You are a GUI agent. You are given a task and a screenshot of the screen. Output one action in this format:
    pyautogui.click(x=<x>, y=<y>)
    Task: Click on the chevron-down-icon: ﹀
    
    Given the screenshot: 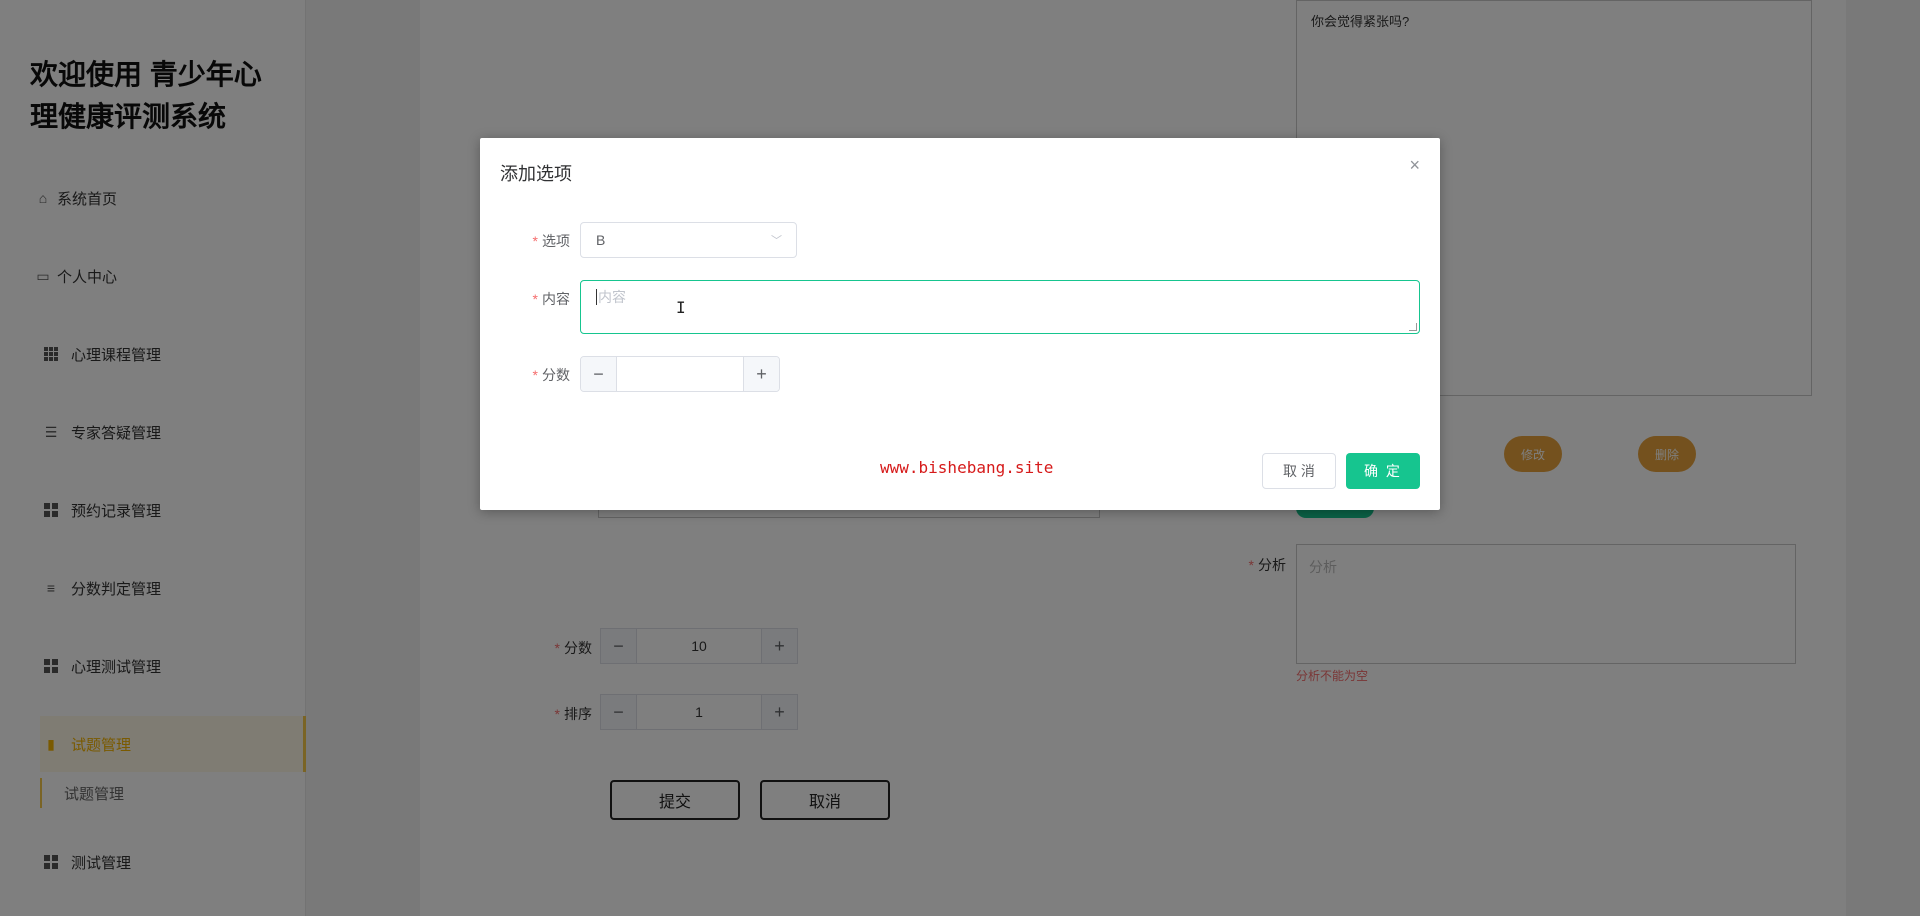 What is the action you would take?
    pyautogui.click(x=776, y=241)
    